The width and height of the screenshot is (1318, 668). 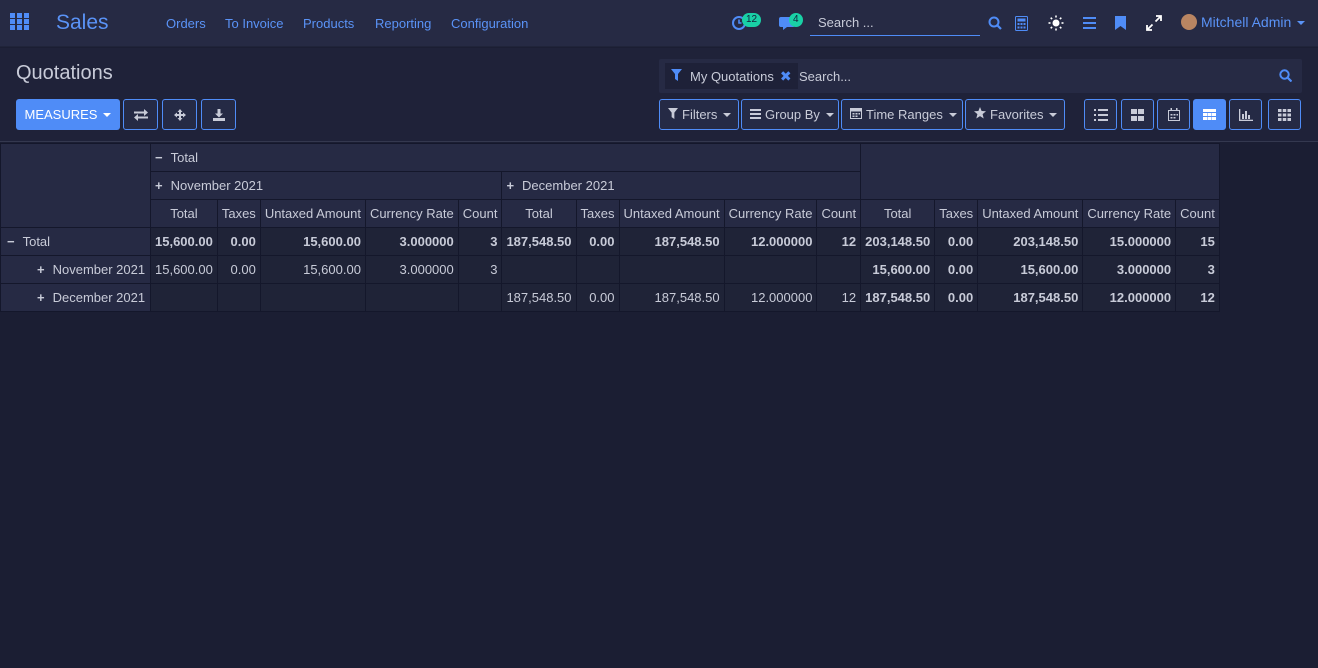 I want to click on remove-facet-icon: ✖, so click(x=786, y=76).